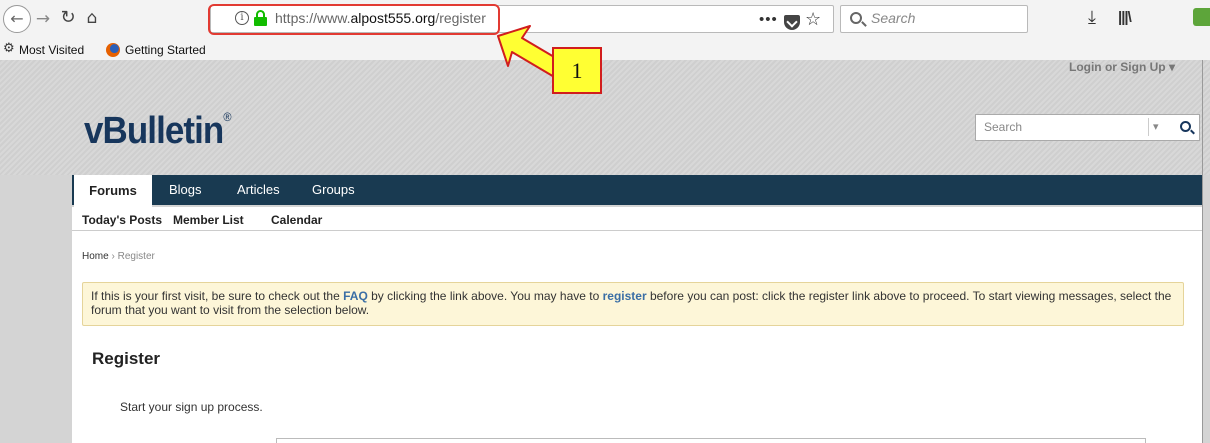  What do you see at coordinates (154, 131) in the screenshot?
I see `logo-text: vBulletin` at bounding box center [154, 131].